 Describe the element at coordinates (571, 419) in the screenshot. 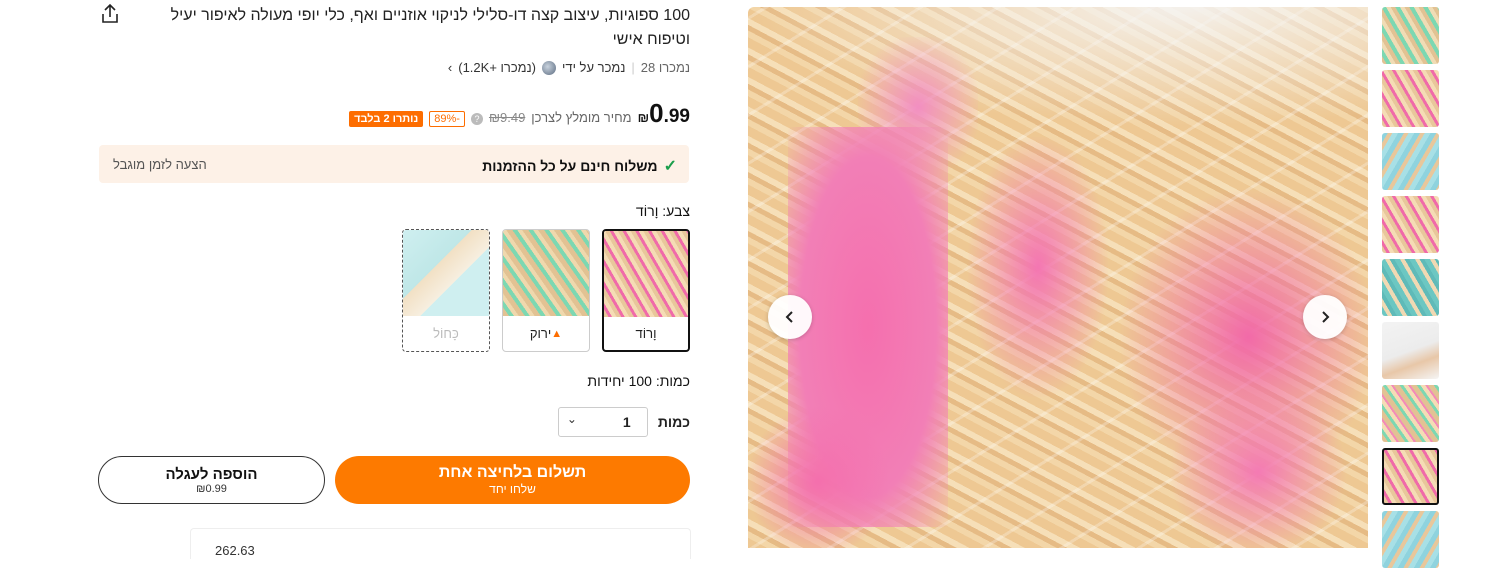

I see `chevron-down-icon: ⌄` at that location.